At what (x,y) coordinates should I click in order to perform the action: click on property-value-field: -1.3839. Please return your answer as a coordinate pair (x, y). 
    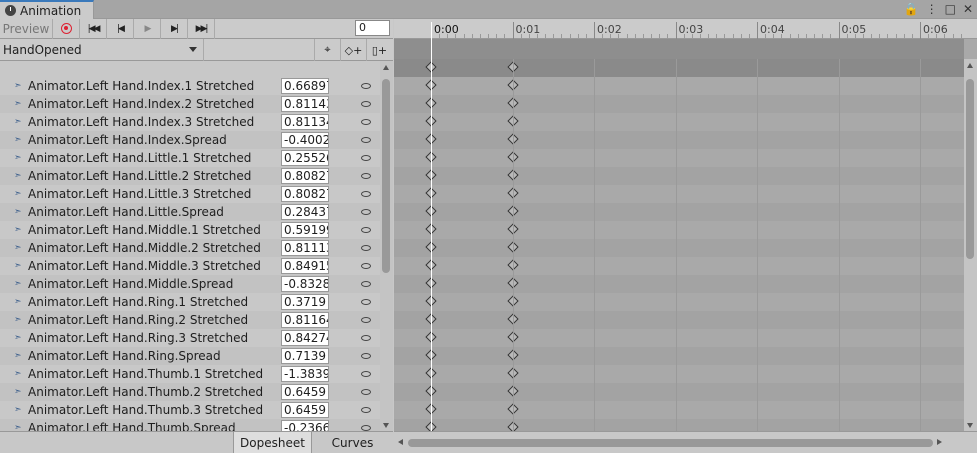
    Looking at the image, I should click on (305, 374).